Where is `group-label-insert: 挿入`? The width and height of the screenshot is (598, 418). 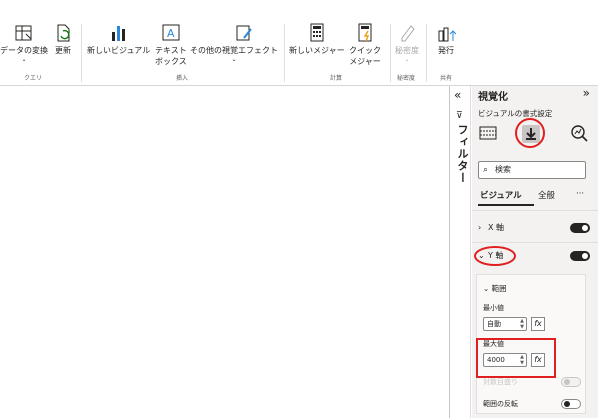 group-label-insert: 挿入 is located at coordinates (182, 78).